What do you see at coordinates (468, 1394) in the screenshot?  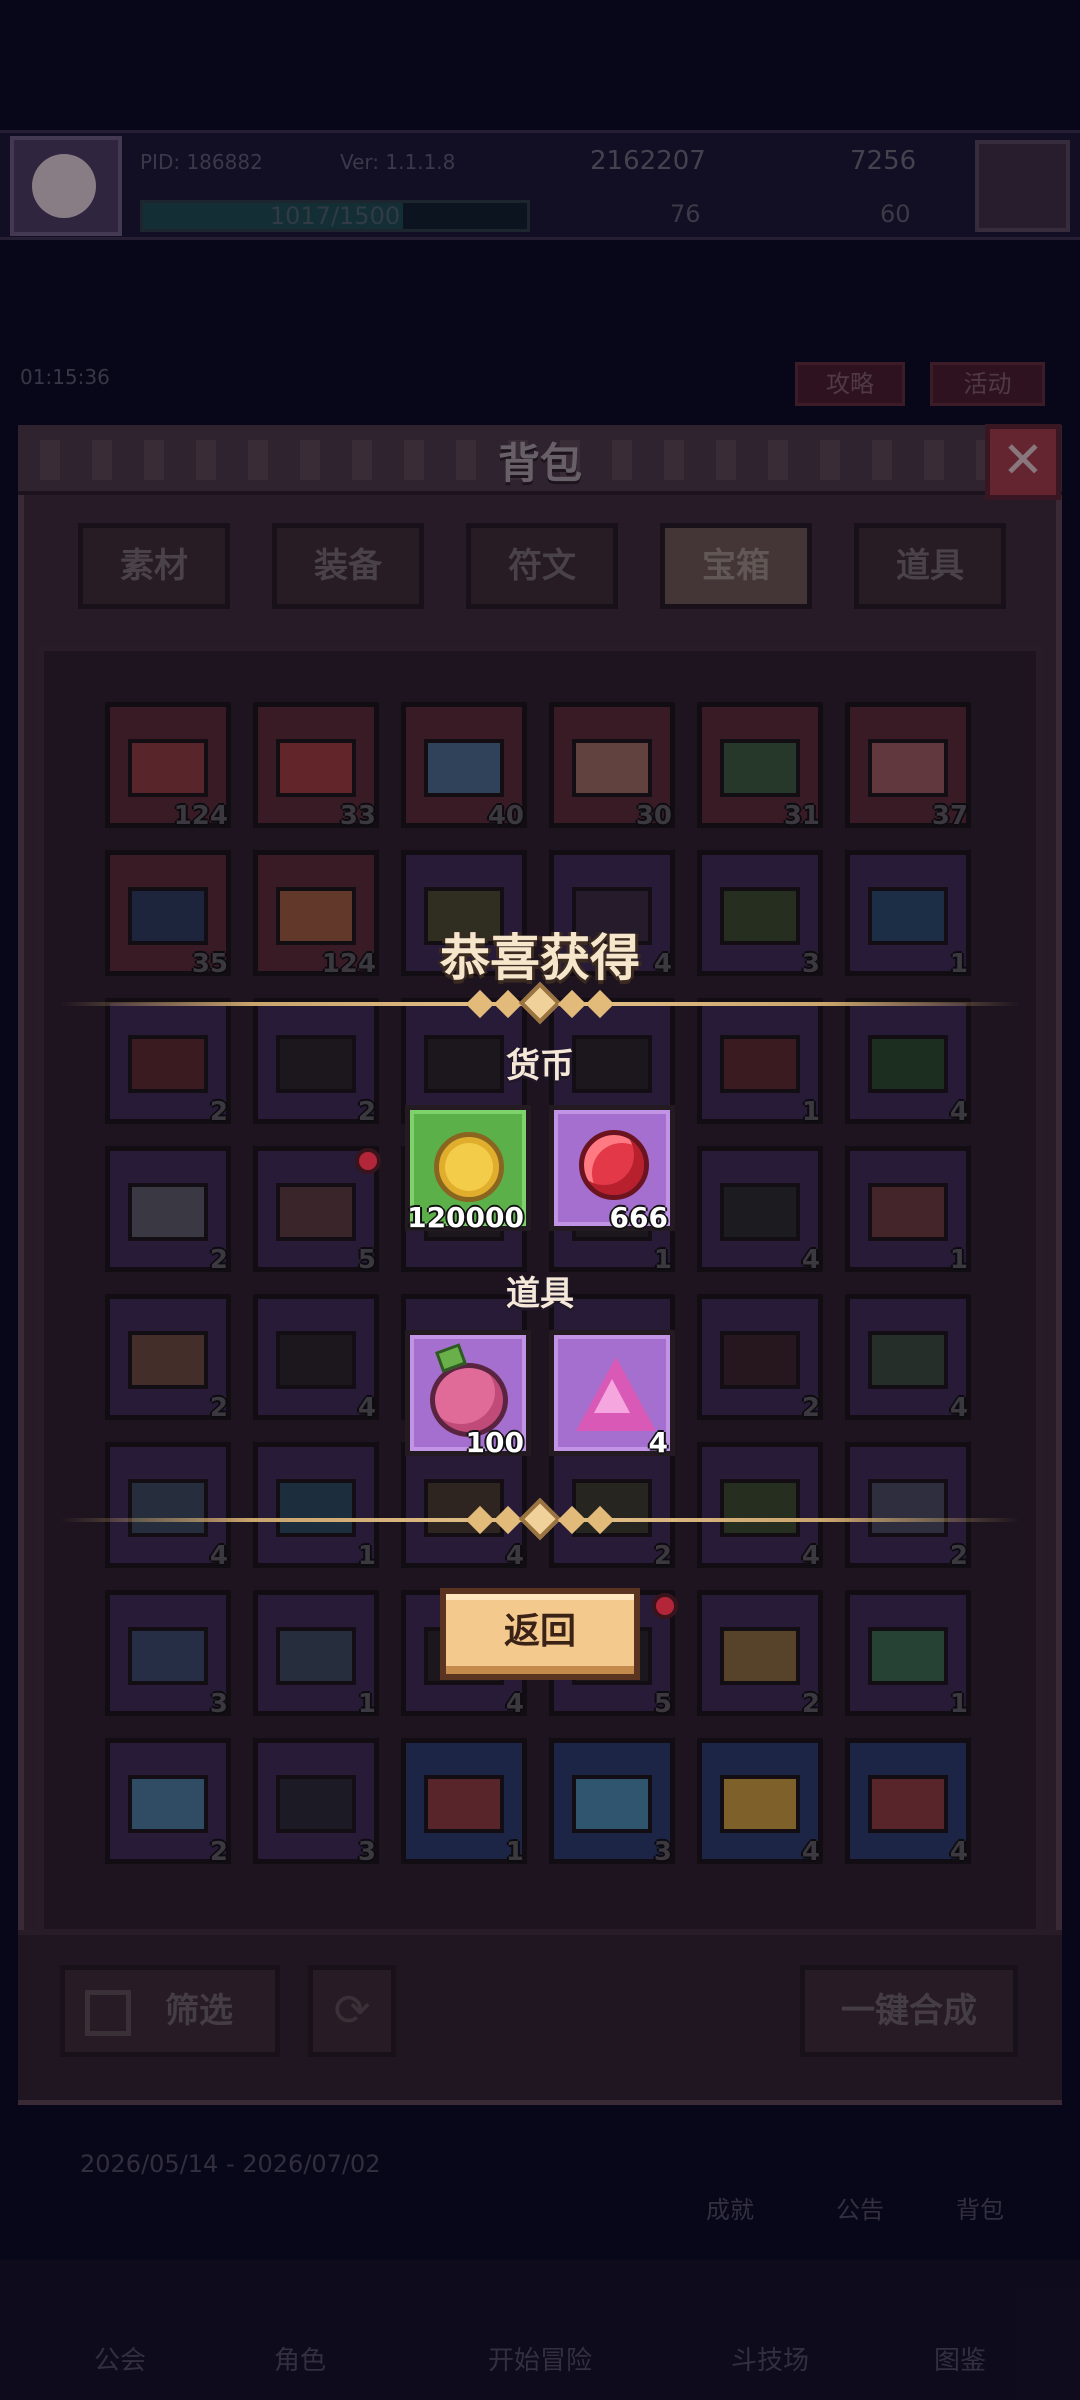 I see `reward-fruit: 100` at bounding box center [468, 1394].